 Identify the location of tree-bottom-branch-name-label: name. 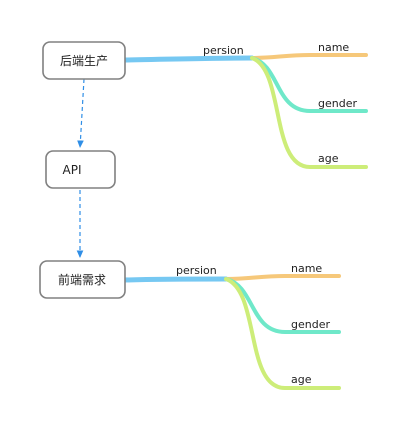
(306, 268).